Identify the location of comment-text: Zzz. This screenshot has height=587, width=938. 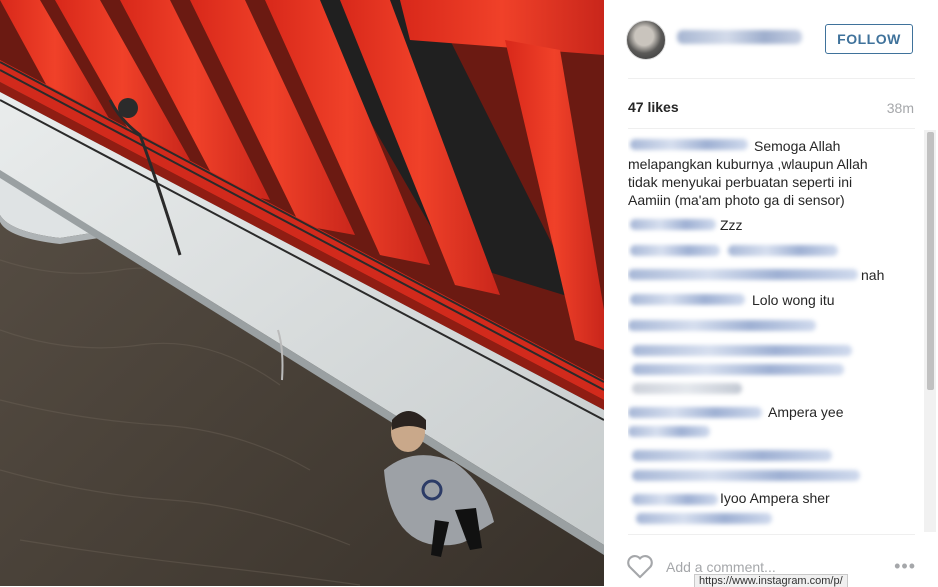
(731, 225).